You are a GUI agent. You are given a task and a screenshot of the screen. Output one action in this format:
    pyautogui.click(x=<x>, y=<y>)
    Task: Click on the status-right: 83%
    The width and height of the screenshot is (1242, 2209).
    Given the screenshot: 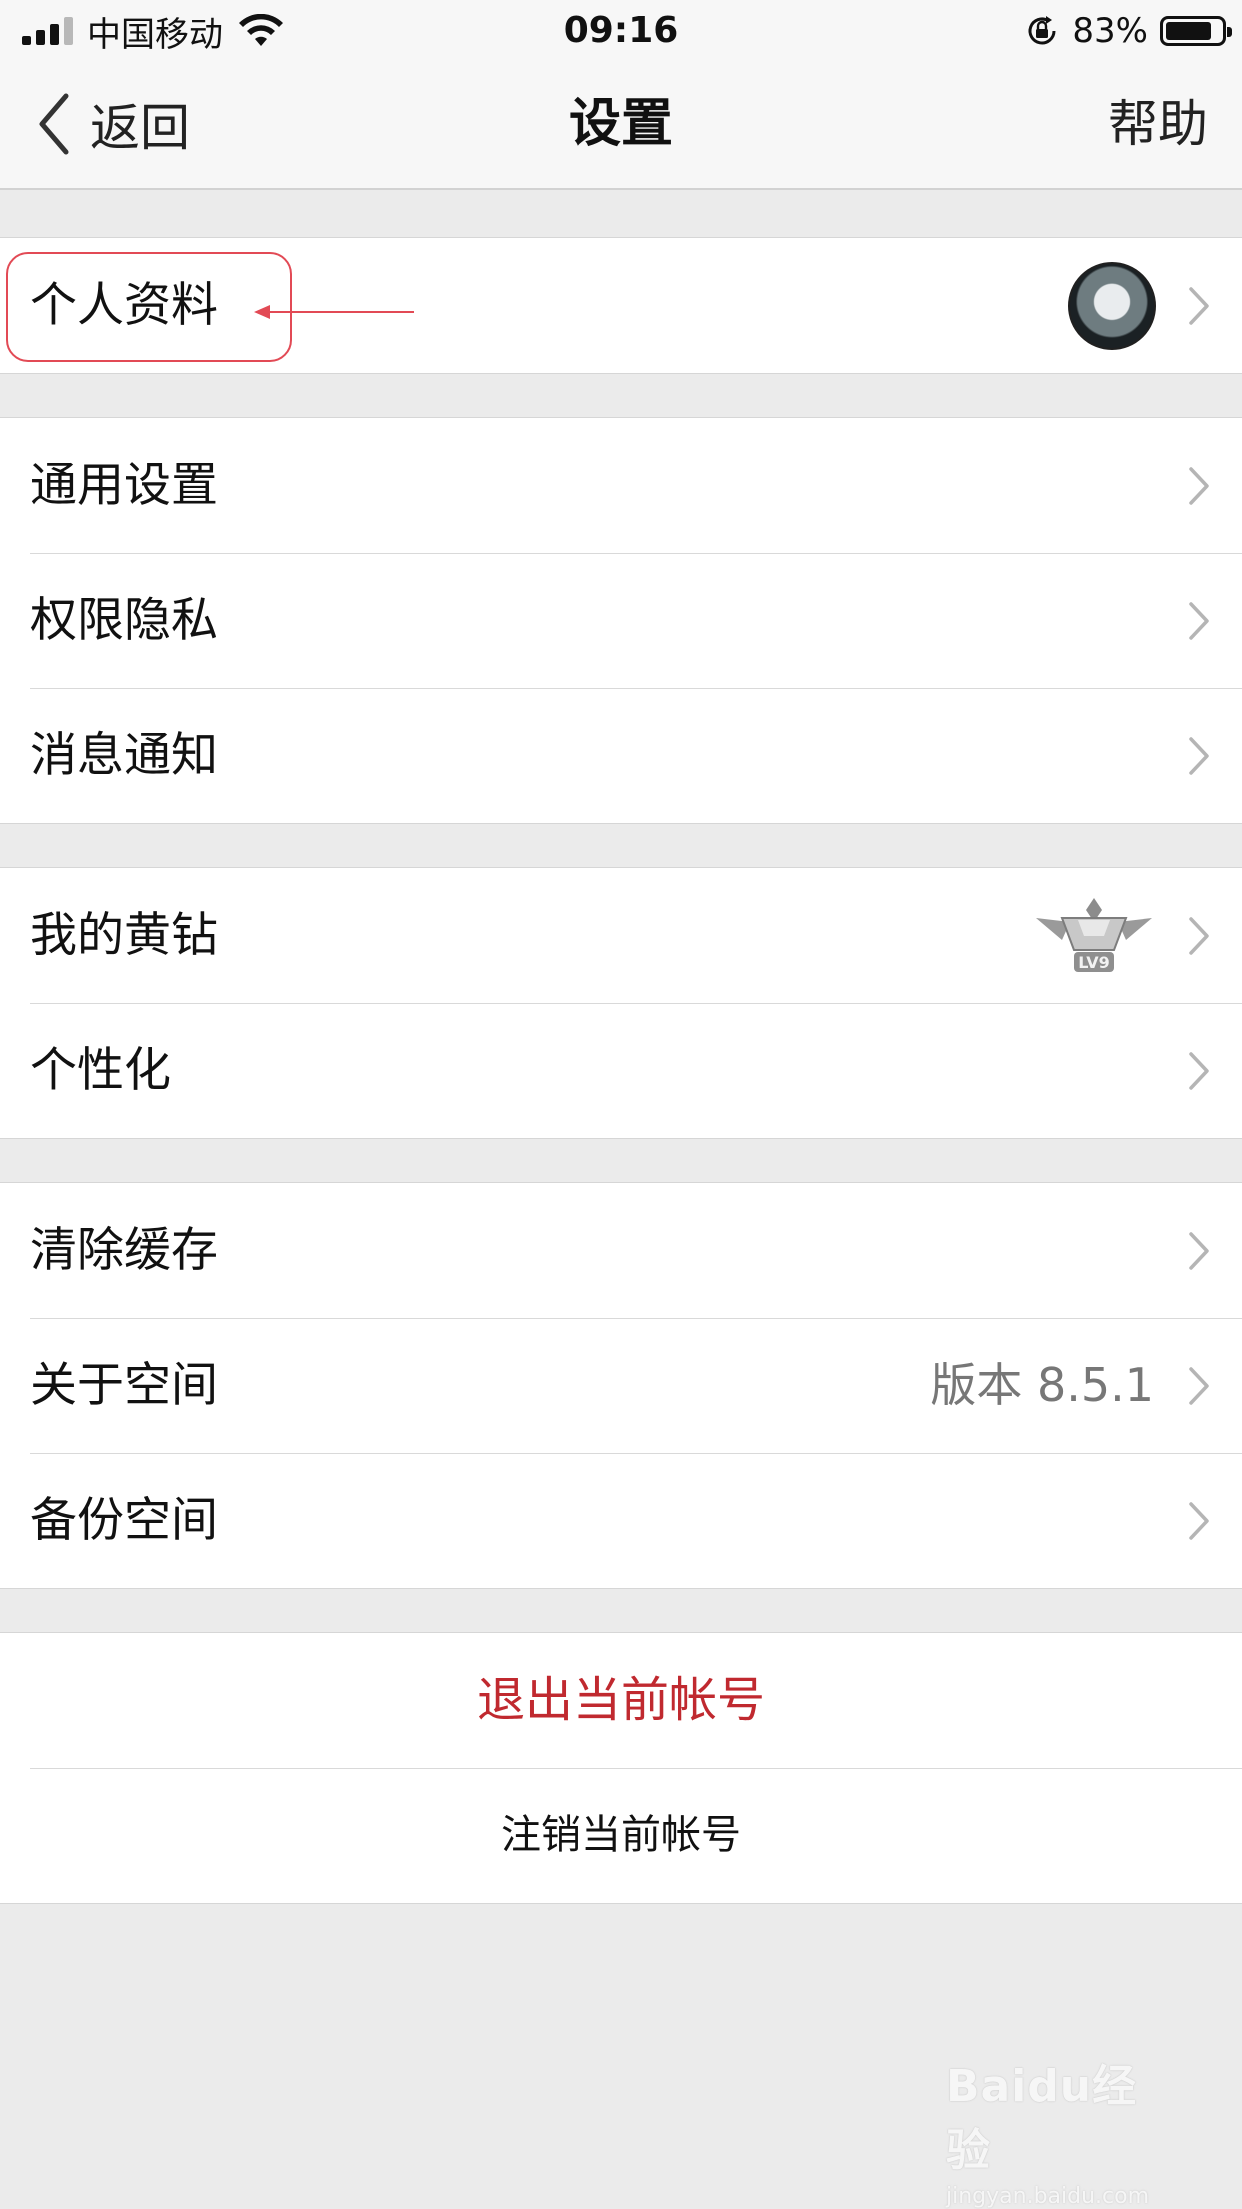 What is the action you would take?
    pyautogui.click(x=1128, y=31)
    